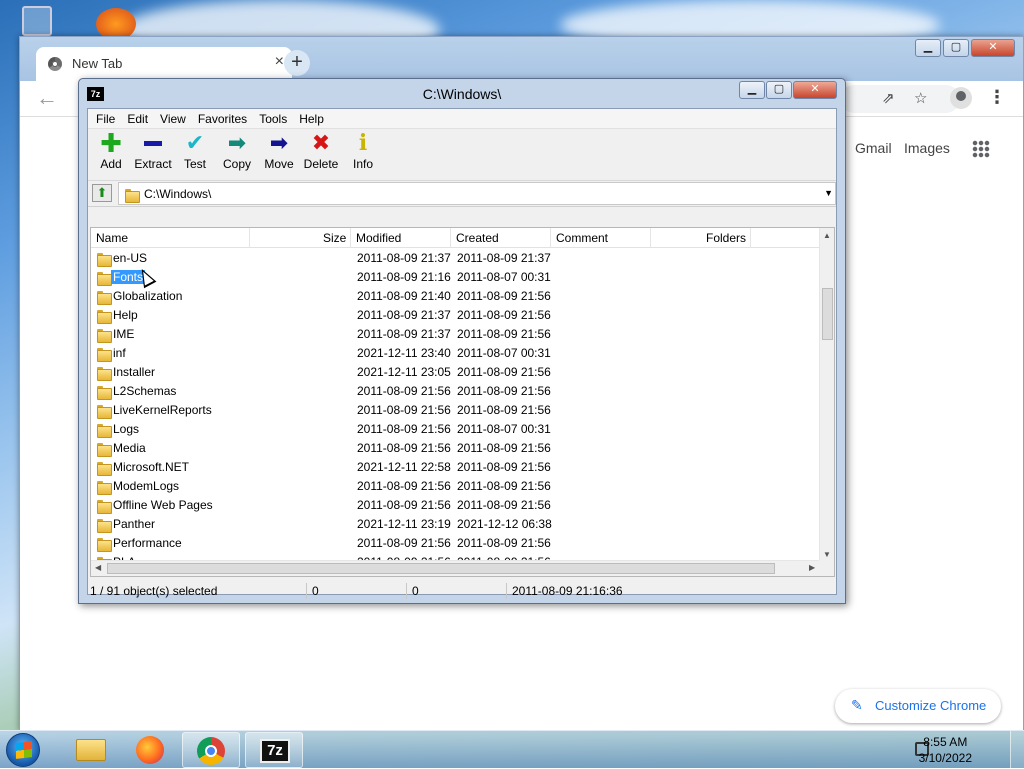 This screenshot has height=769, width=1024. What do you see at coordinates (164, 64) in the screenshot?
I see `tab-new-tab: New Tab ×` at bounding box center [164, 64].